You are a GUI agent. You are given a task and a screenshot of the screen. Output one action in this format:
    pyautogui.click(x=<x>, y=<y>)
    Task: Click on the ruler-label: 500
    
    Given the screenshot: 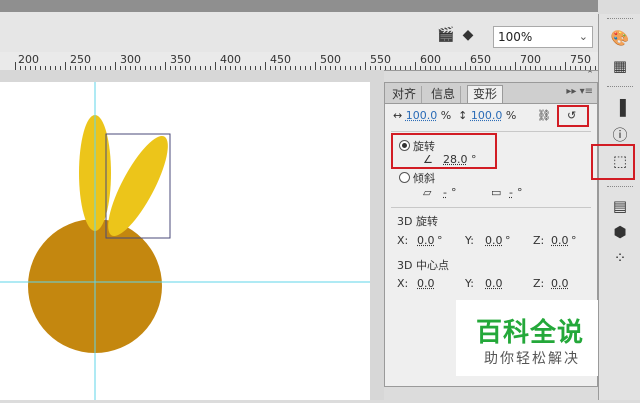 What is the action you would take?
    pyautogui.click(x=330, y=59)
    